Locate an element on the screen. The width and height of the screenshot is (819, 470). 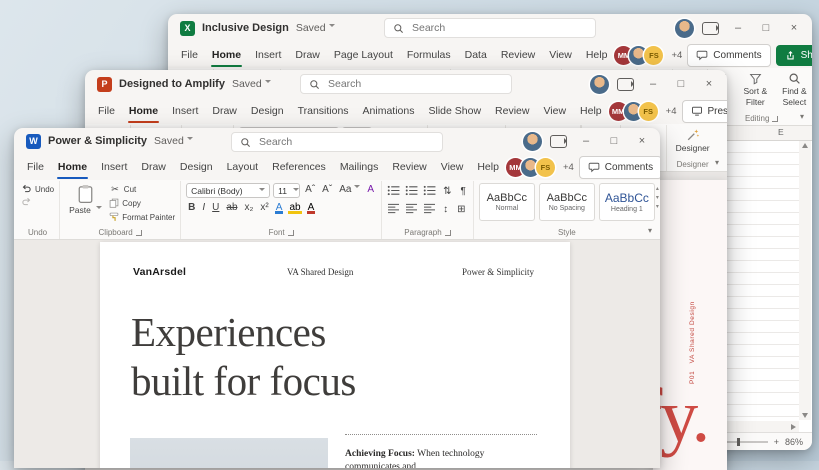
powerpoint-tab: Draw is located at coordinates (224, 111).